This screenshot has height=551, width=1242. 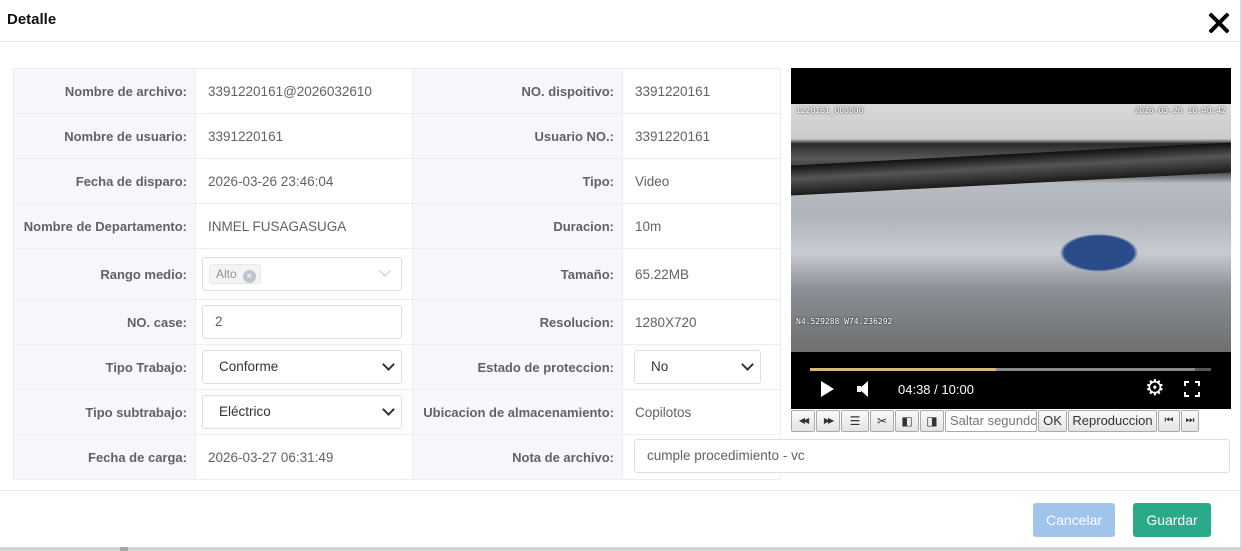 What do you see at coordinates (1052, 420) in the screenshot?
I see `ok-button: OK` at bounding box center [1052, 420].